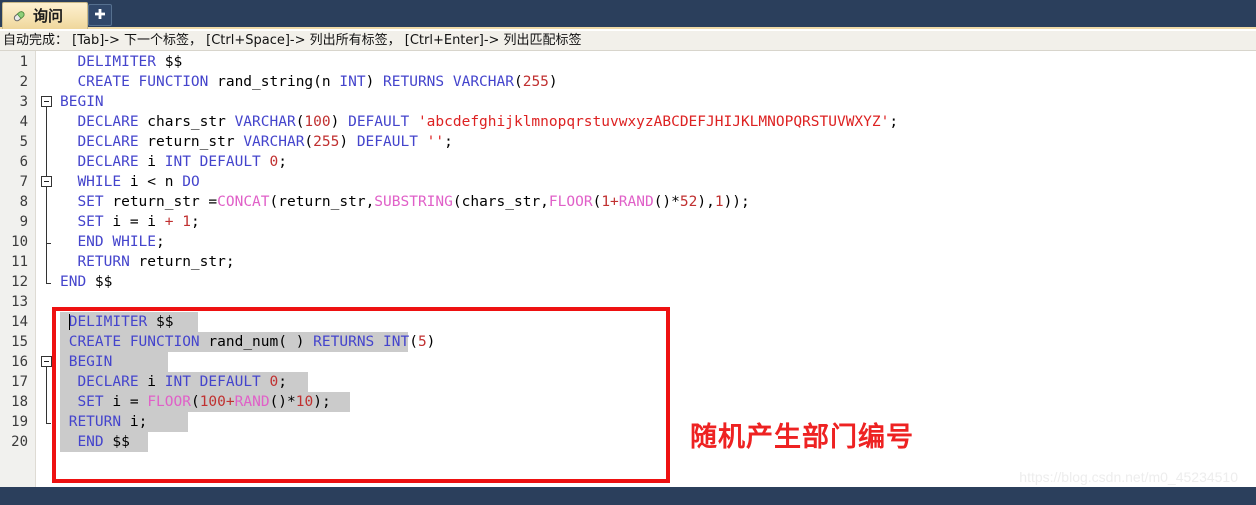  What do you see at coordinates (138, 182) in the screenshot?
I see `code-line: WHILE i < n DO` at bounding box center [138, 182].